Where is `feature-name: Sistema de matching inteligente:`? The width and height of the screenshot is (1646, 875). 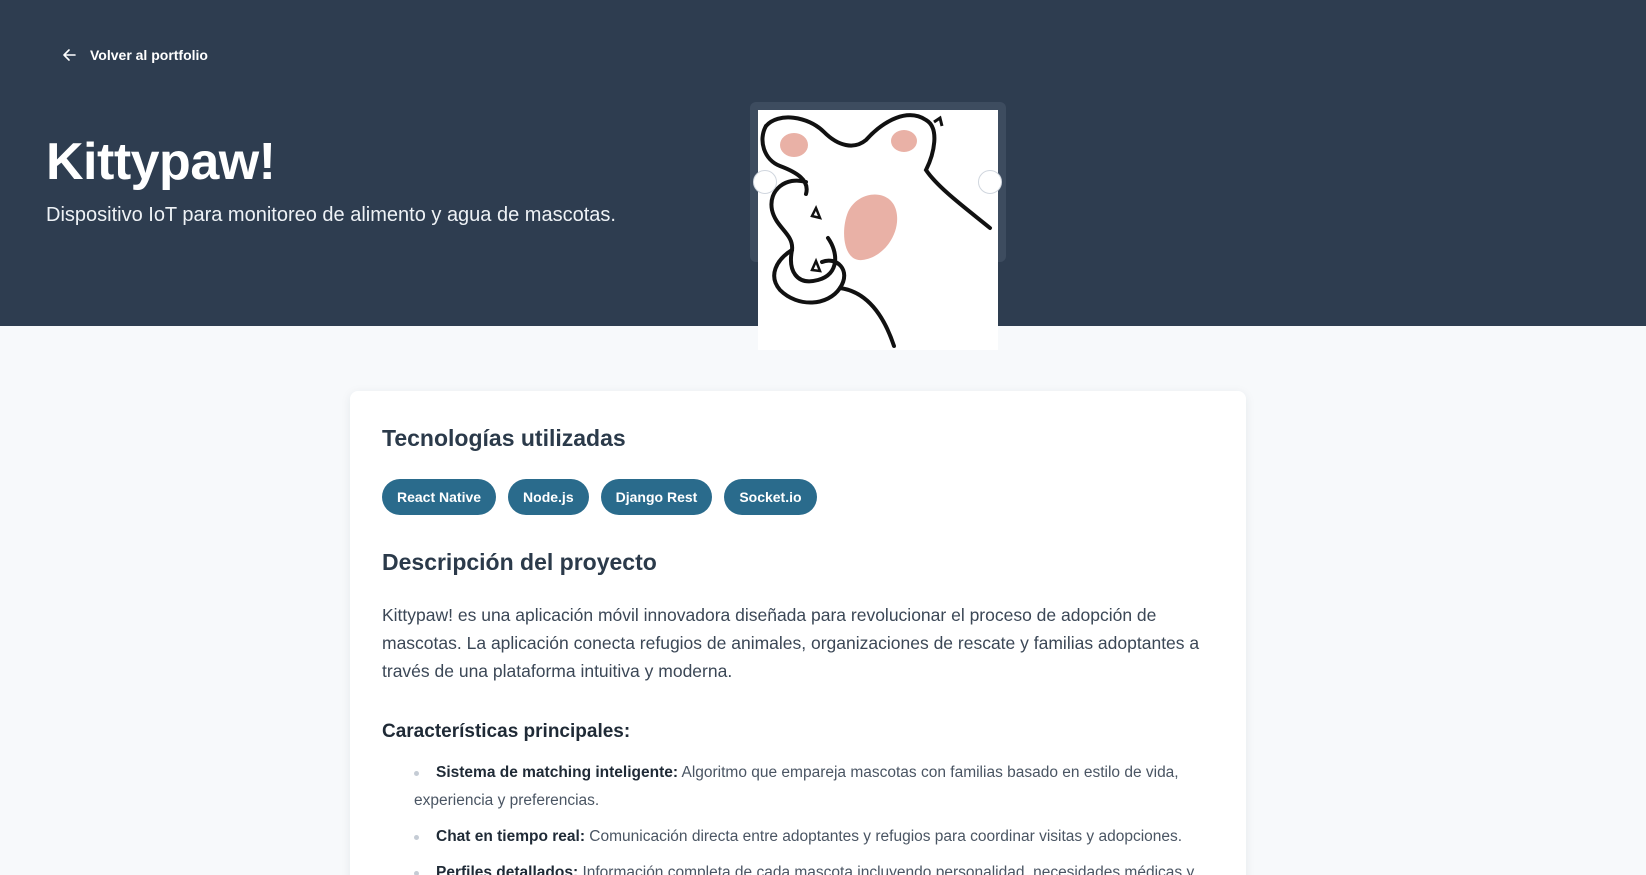 feature-name: Sistema de matching inteligente: is located at coordinates (557, 772).